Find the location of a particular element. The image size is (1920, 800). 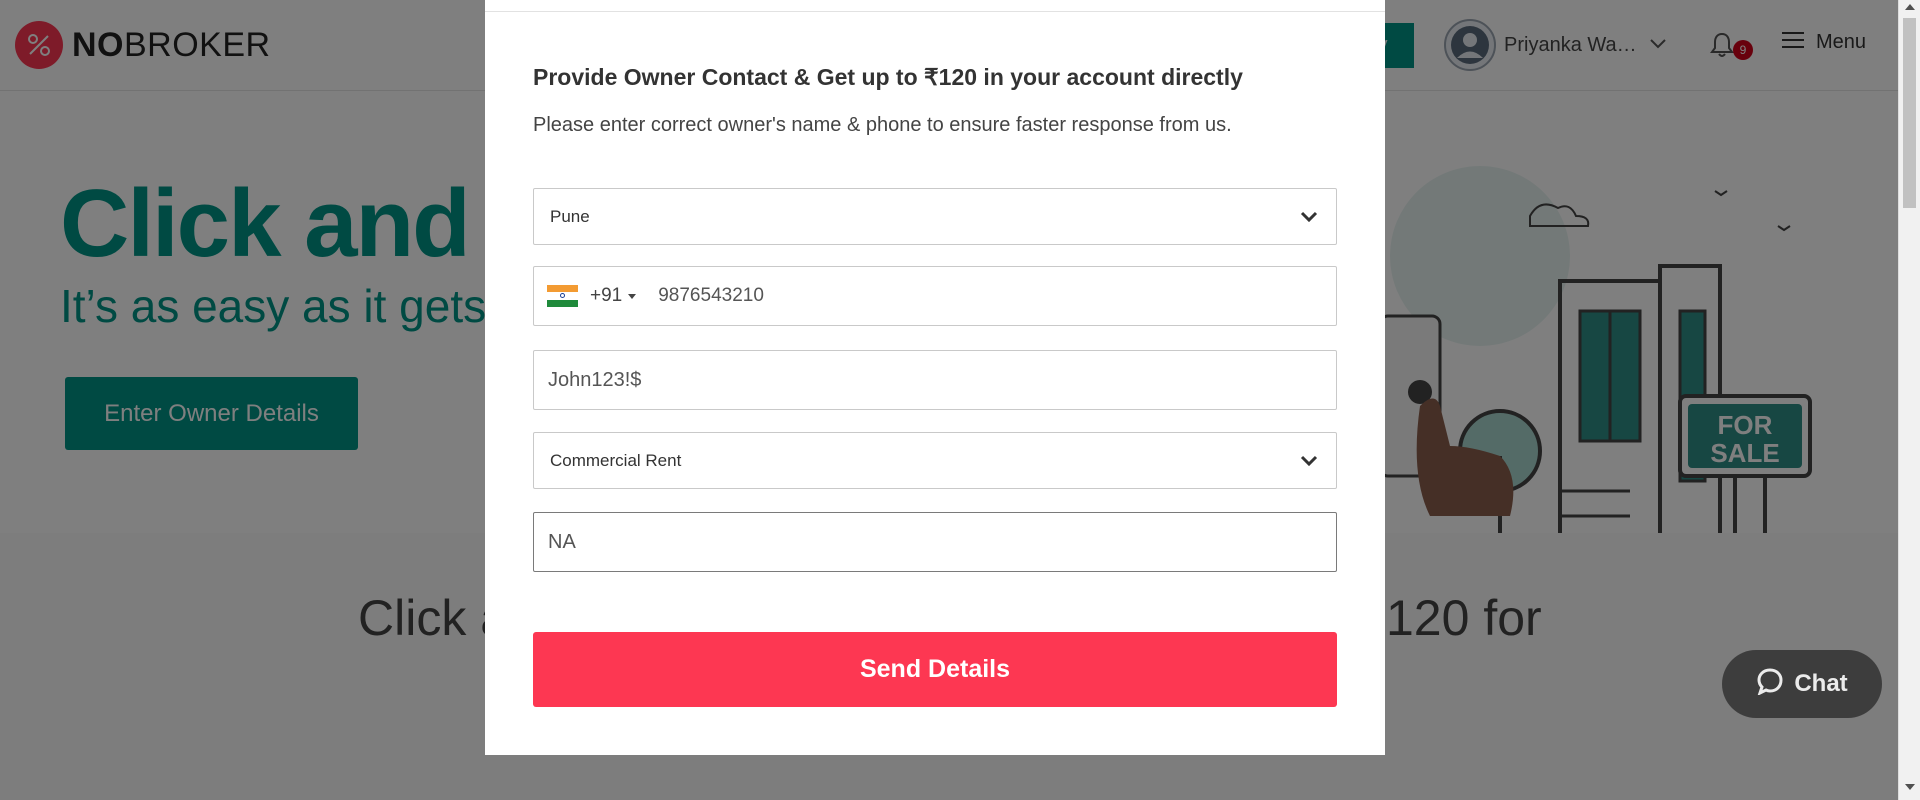

owner-name-input: John123!$ is located at coordinates (935, 380).